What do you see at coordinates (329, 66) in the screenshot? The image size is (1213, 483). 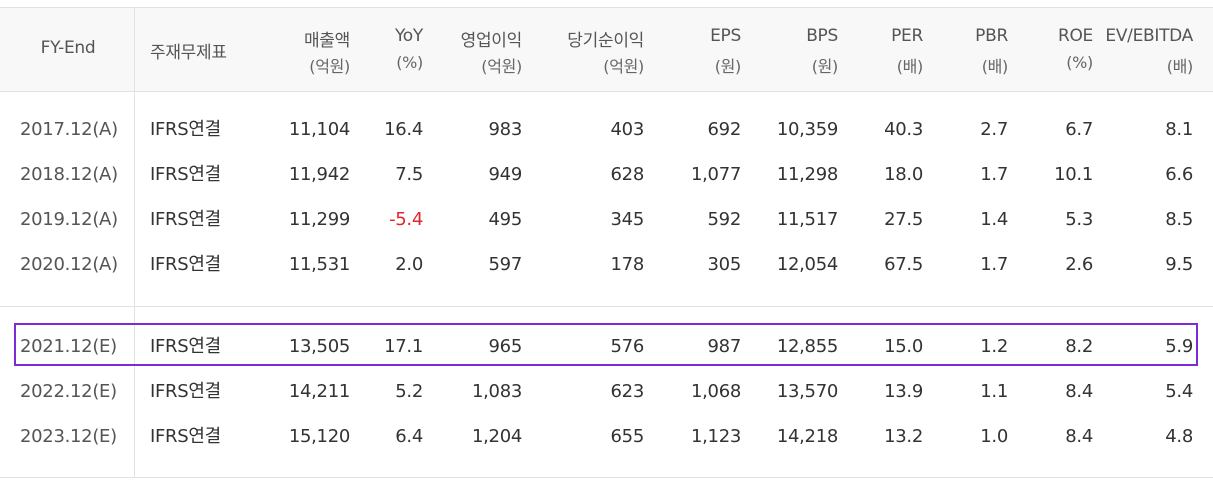 I see `header-sales-unit: (억원)` at bounding box center [329, 66].